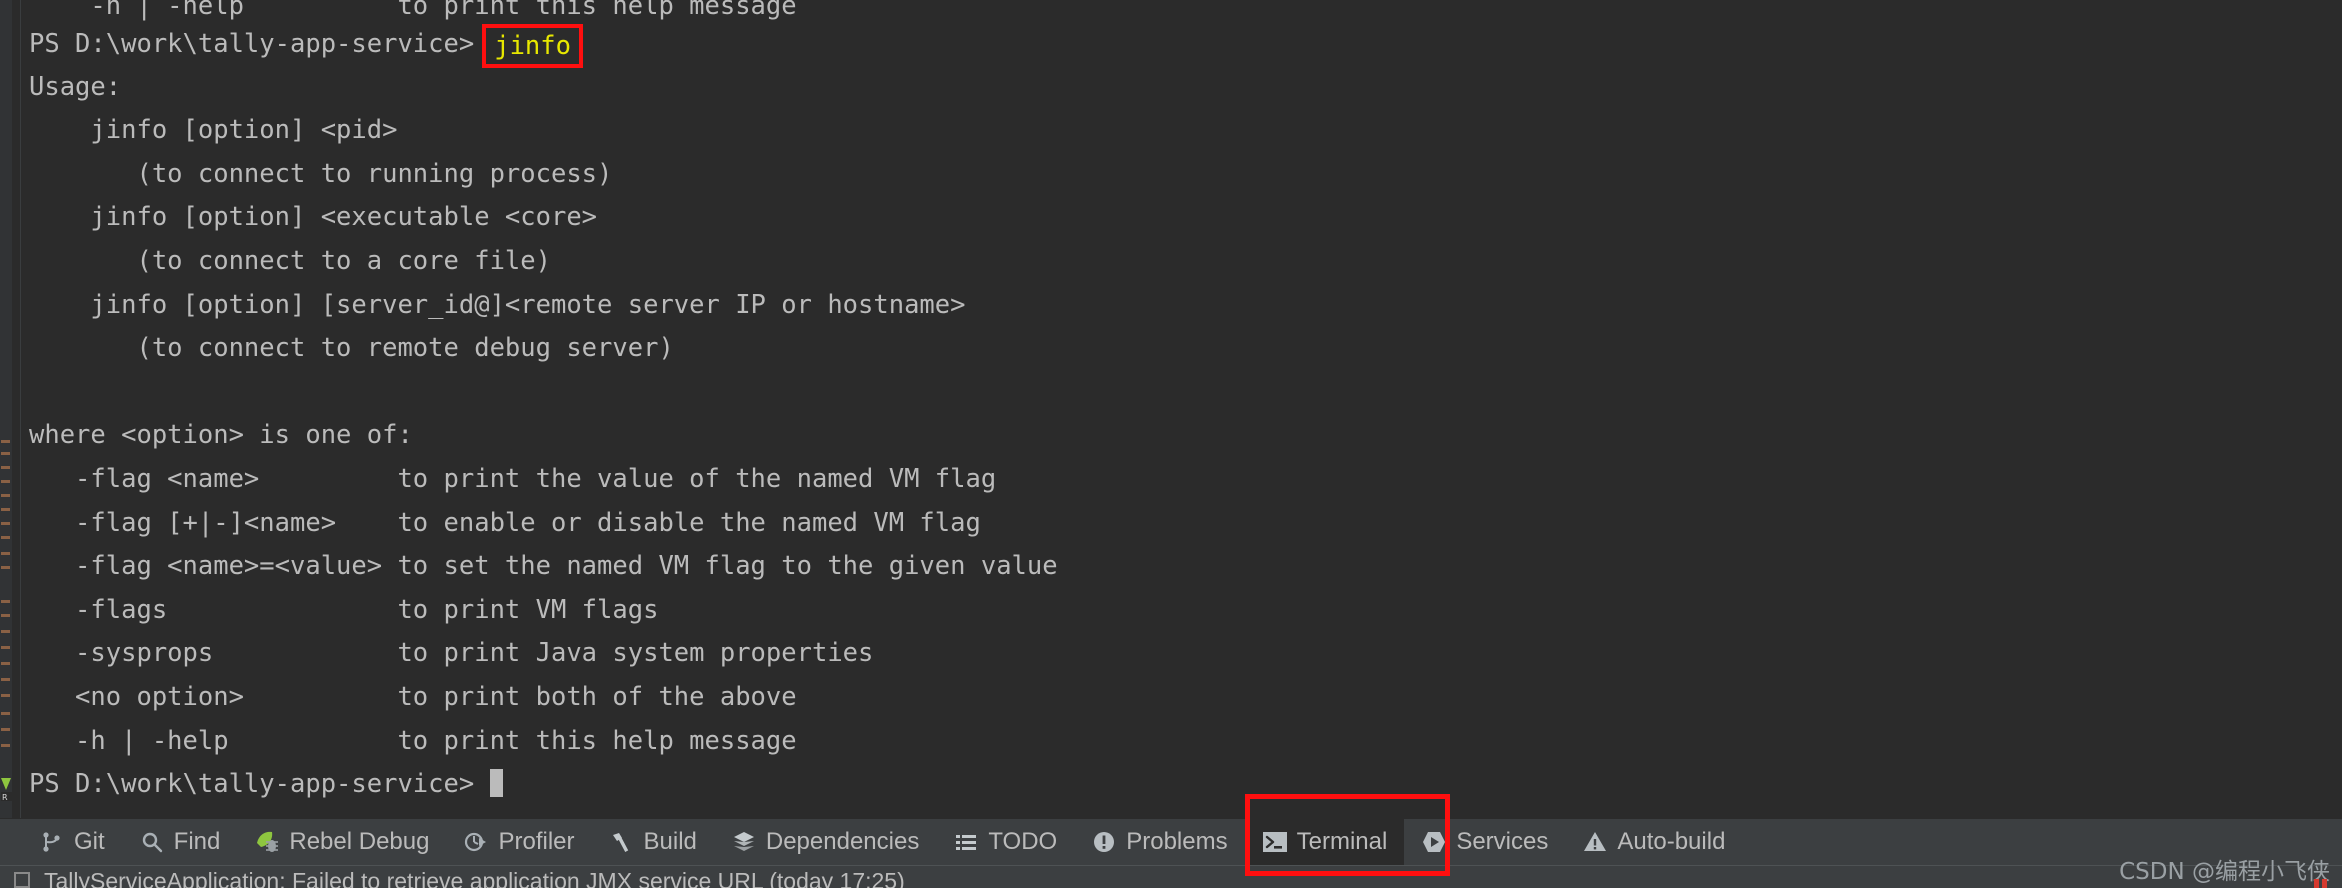  Describe the element at coordinates (1671, 841) in the screenshot. I see `tool-button-label: Auto-build` at that location.